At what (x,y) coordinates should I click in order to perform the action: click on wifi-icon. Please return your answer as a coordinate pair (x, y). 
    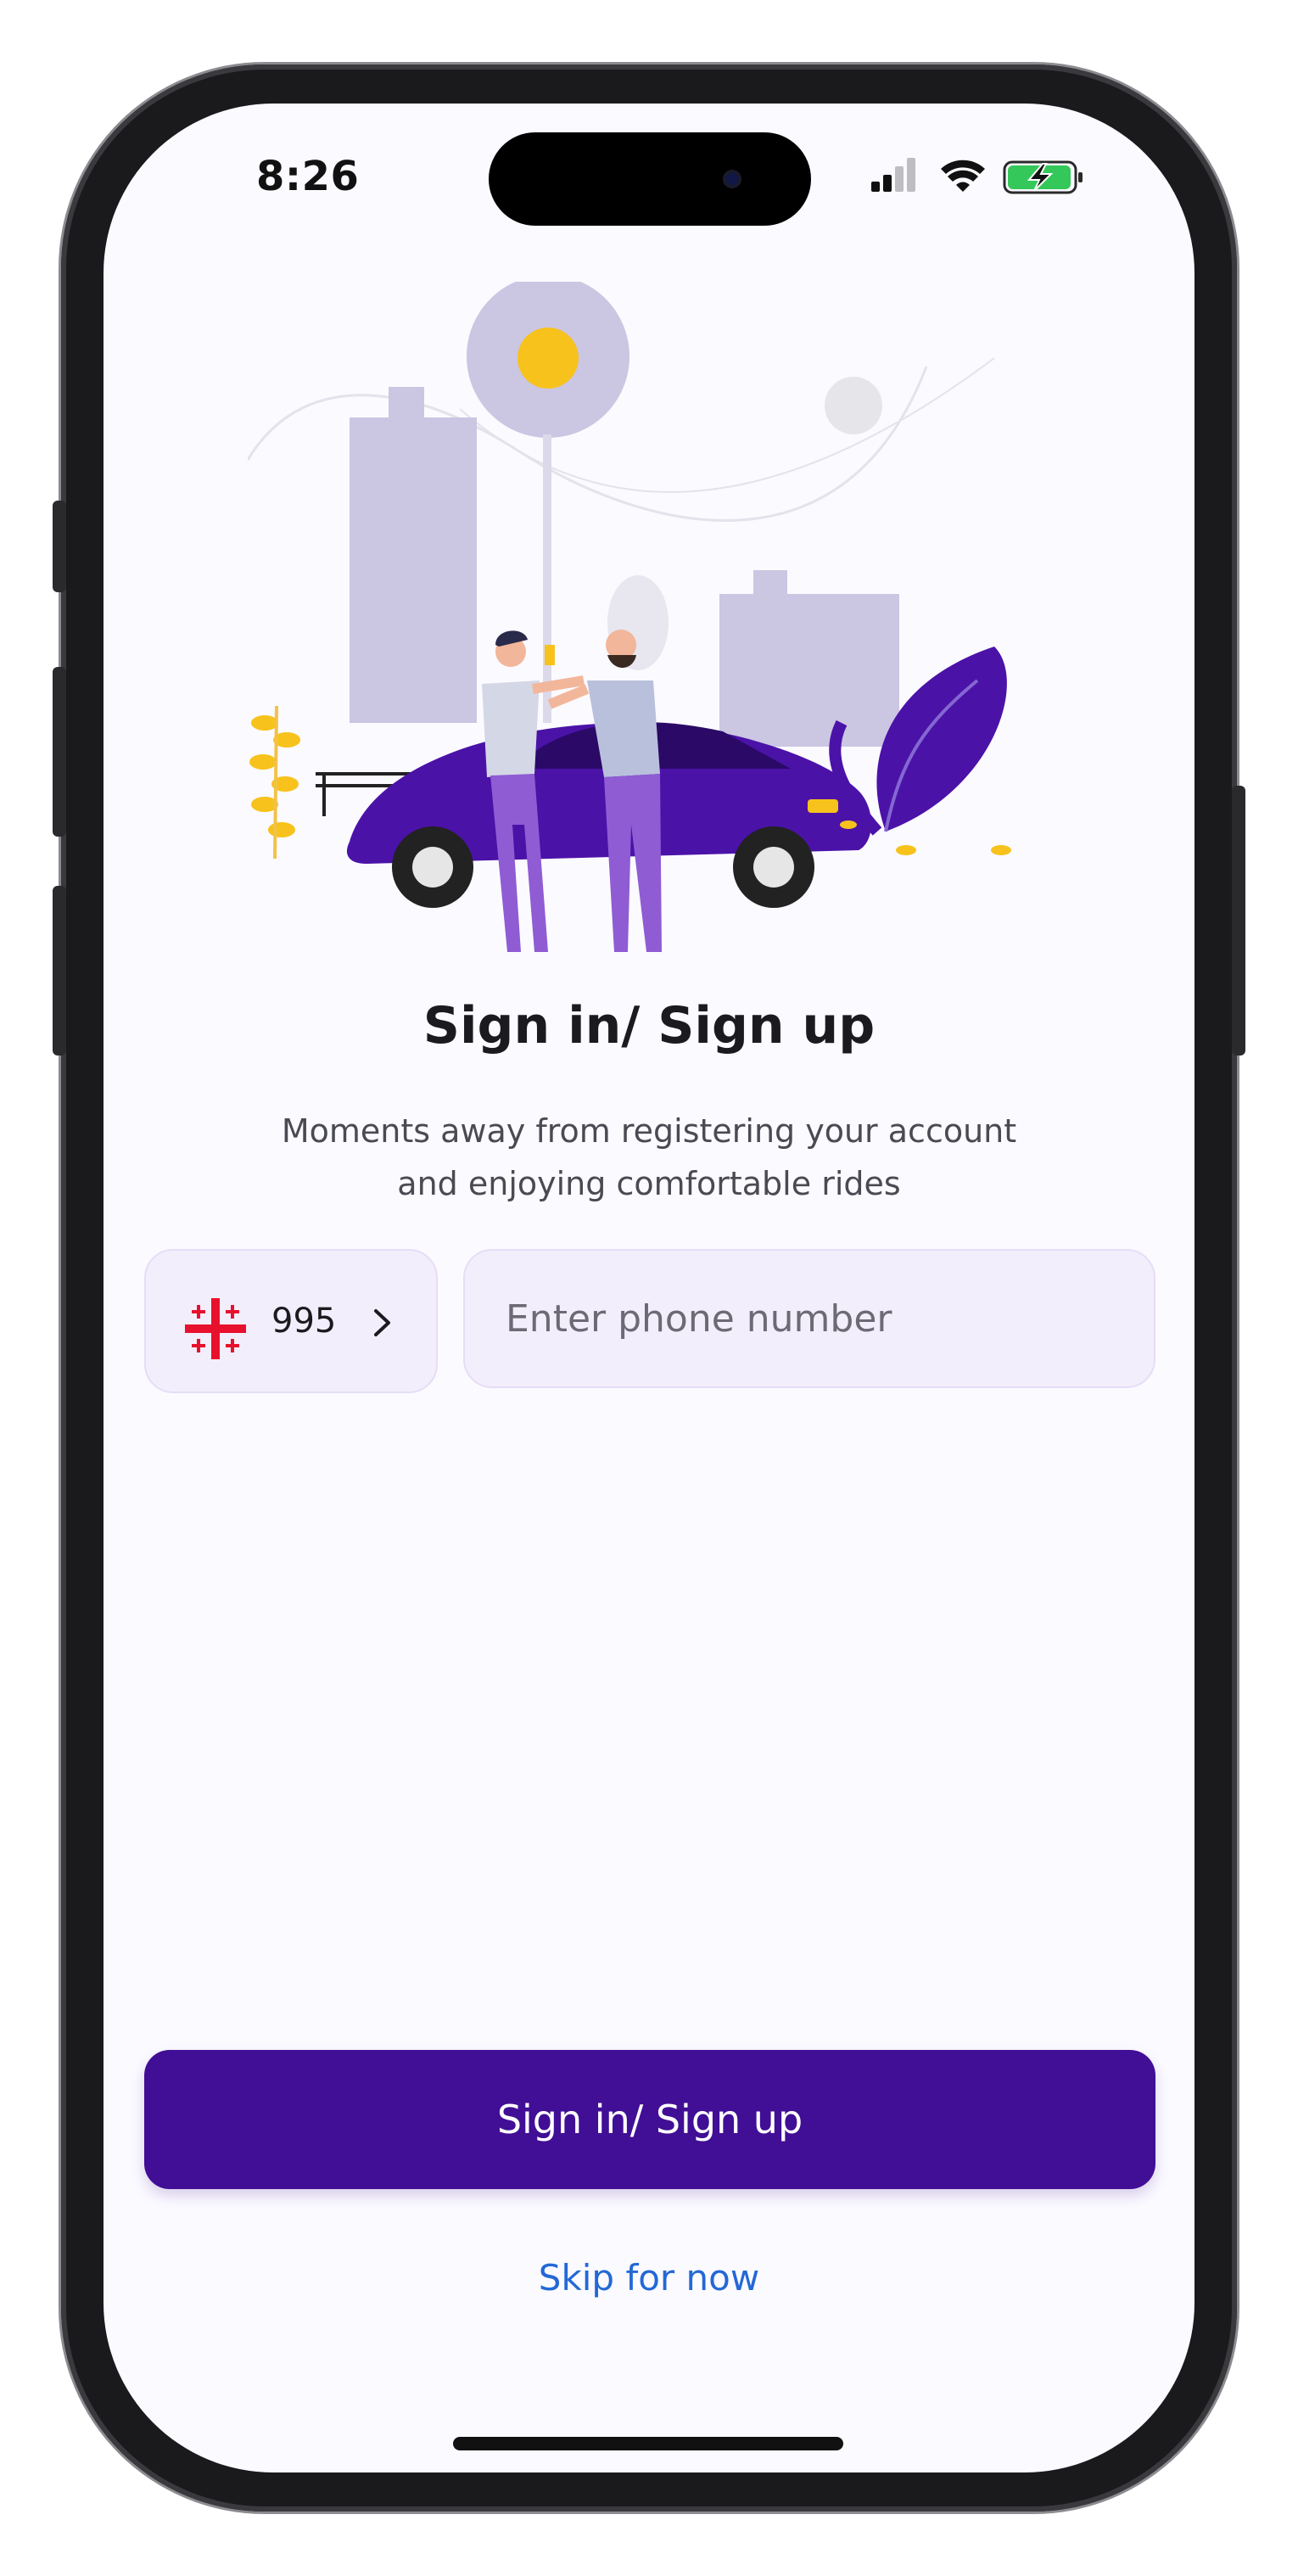
    Looking at the image, I should click on (963, 176).